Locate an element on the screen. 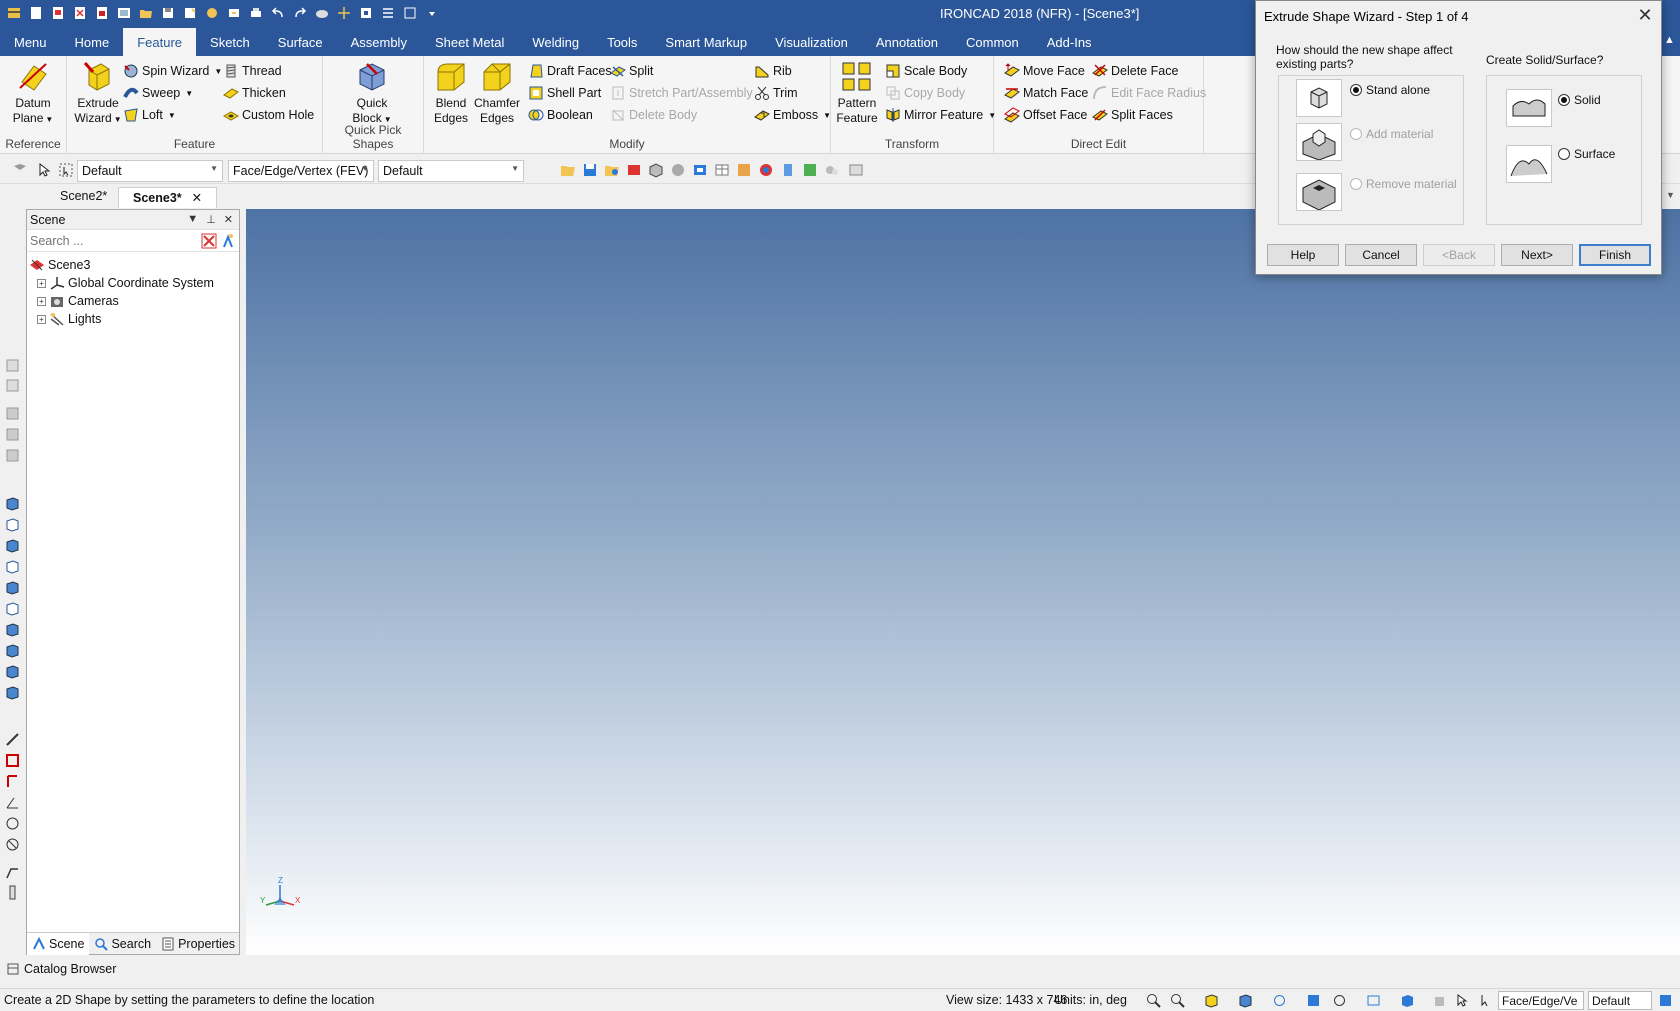 The image size is (1680, 1011). scale-body-button: Scale Body is located at coordinates (926, 71).